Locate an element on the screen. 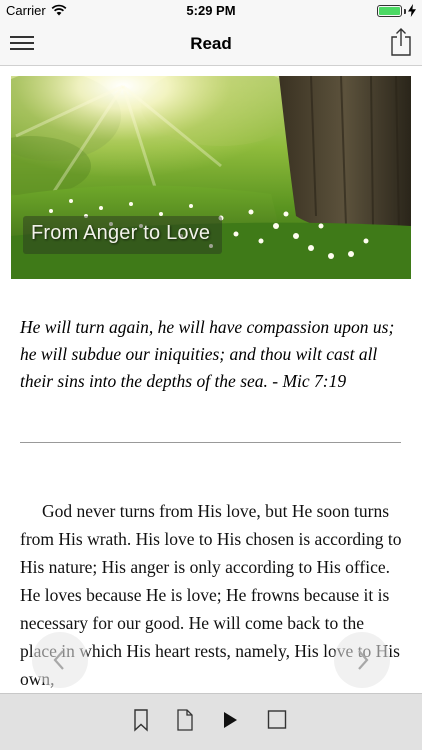 The width and height of the screenshot is (422, 750). navigation-bar: Read is located at coordinates (211, 44).